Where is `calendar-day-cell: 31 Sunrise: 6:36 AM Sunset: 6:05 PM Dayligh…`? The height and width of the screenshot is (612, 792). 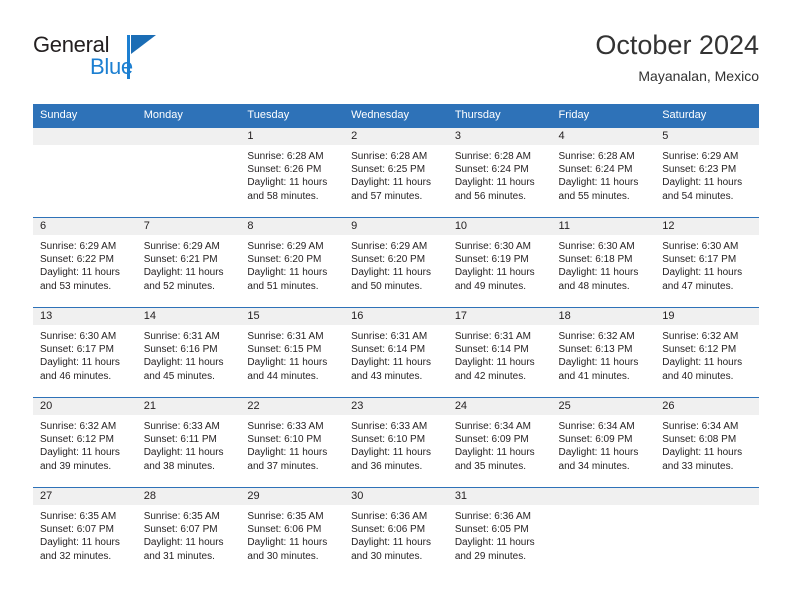
calendar-day-cell: 31 Sunrise: 6:36 AM Sunset: 6:05 PM Dayligh… is located at coordinates (499, 532).